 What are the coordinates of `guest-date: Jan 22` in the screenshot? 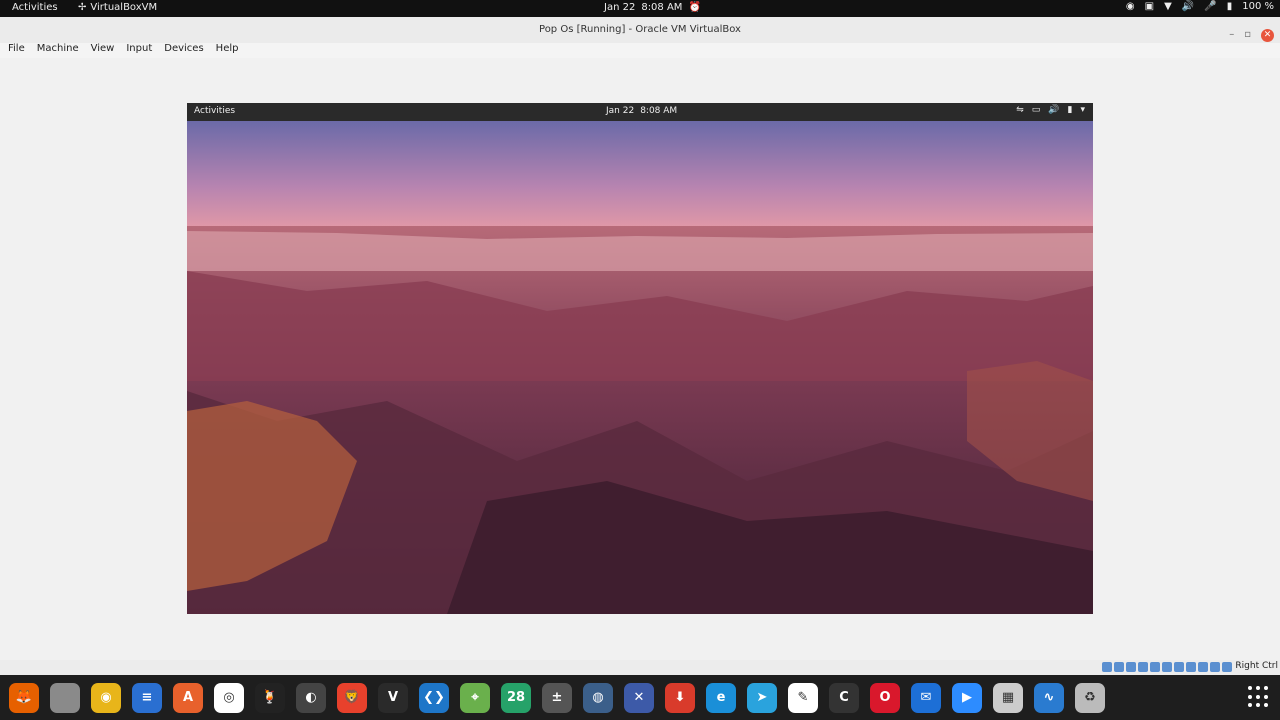 It's located at (620, 111).